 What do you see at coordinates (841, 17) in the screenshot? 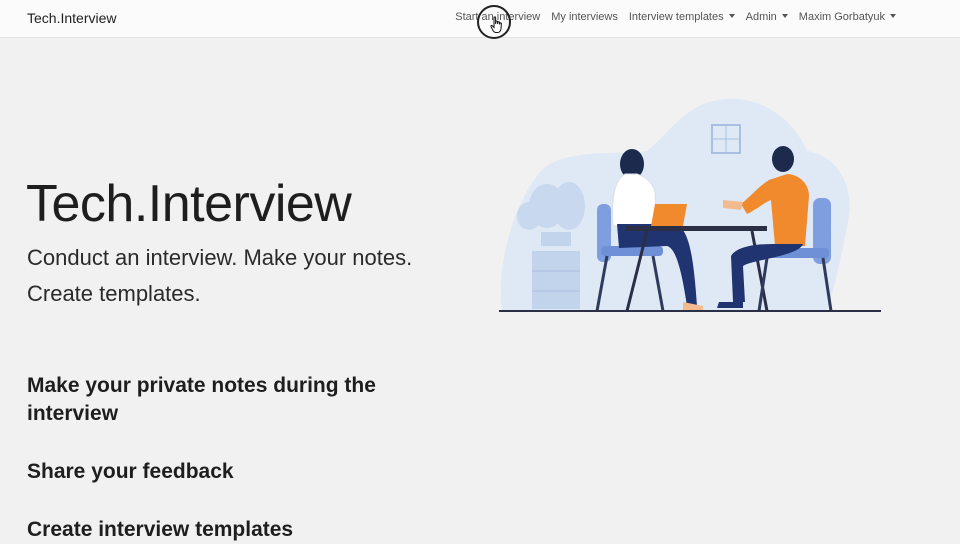
I see `nav-user-label: Maxim Gorbatyuk` at bounding box center [841, 17].